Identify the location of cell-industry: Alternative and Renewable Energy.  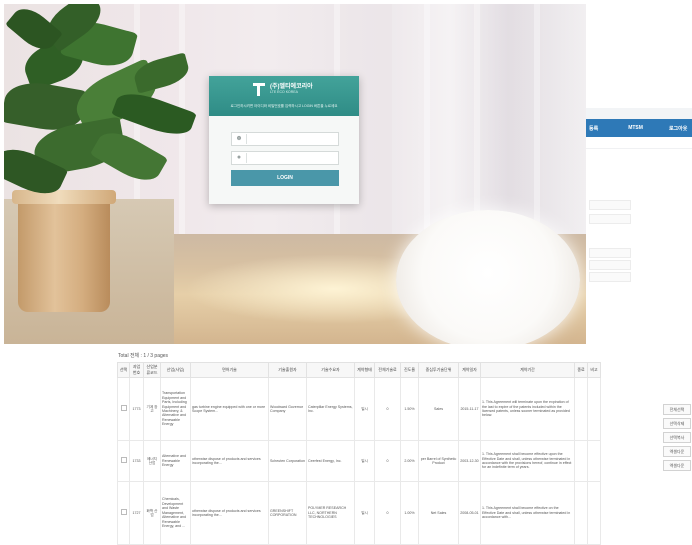
(175, 461).